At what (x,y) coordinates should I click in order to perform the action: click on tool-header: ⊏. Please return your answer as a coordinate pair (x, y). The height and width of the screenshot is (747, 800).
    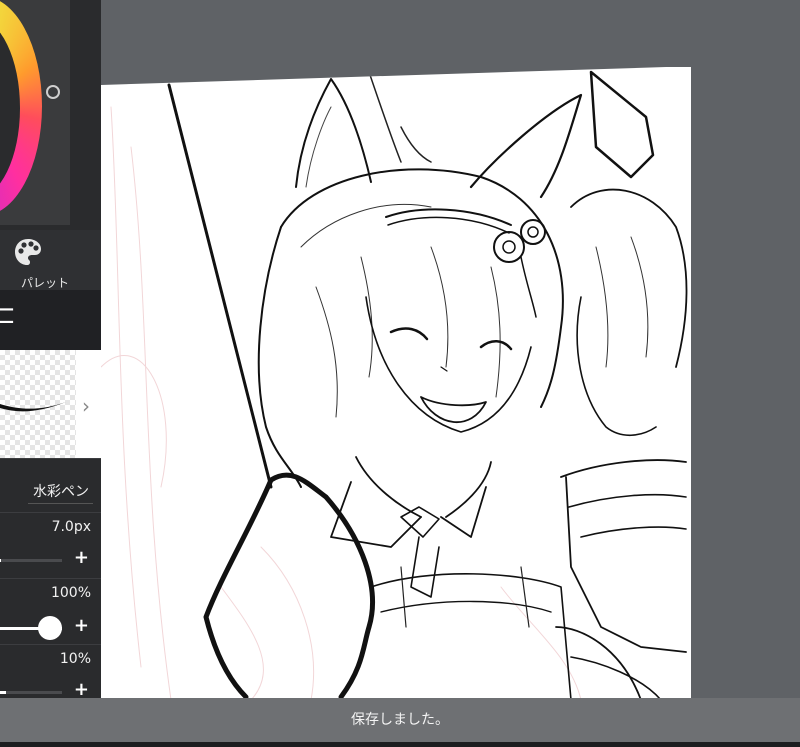
    Looking at the image, I should click on (50, 320).